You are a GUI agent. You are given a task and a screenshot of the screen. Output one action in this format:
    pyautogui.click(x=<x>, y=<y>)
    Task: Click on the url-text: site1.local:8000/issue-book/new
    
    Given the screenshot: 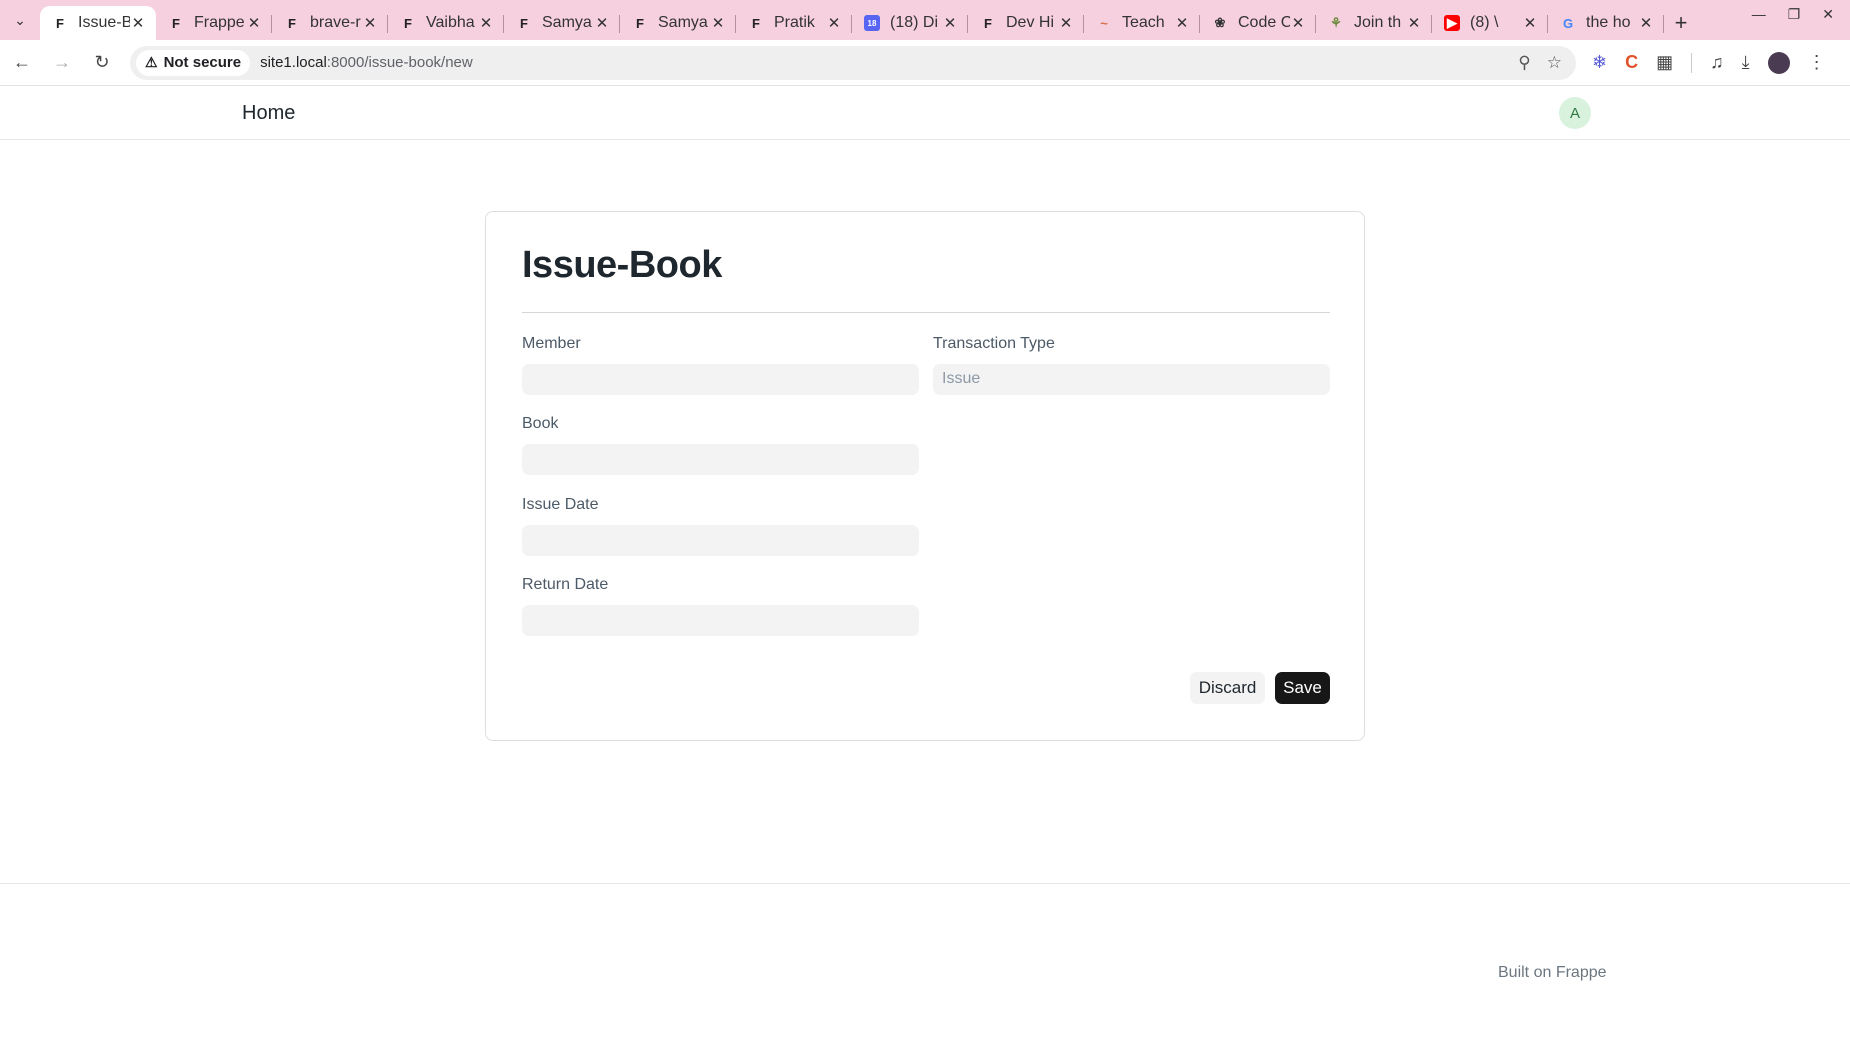 What is the action you would take?
    pyautogui.click(x=366, y=62)
    